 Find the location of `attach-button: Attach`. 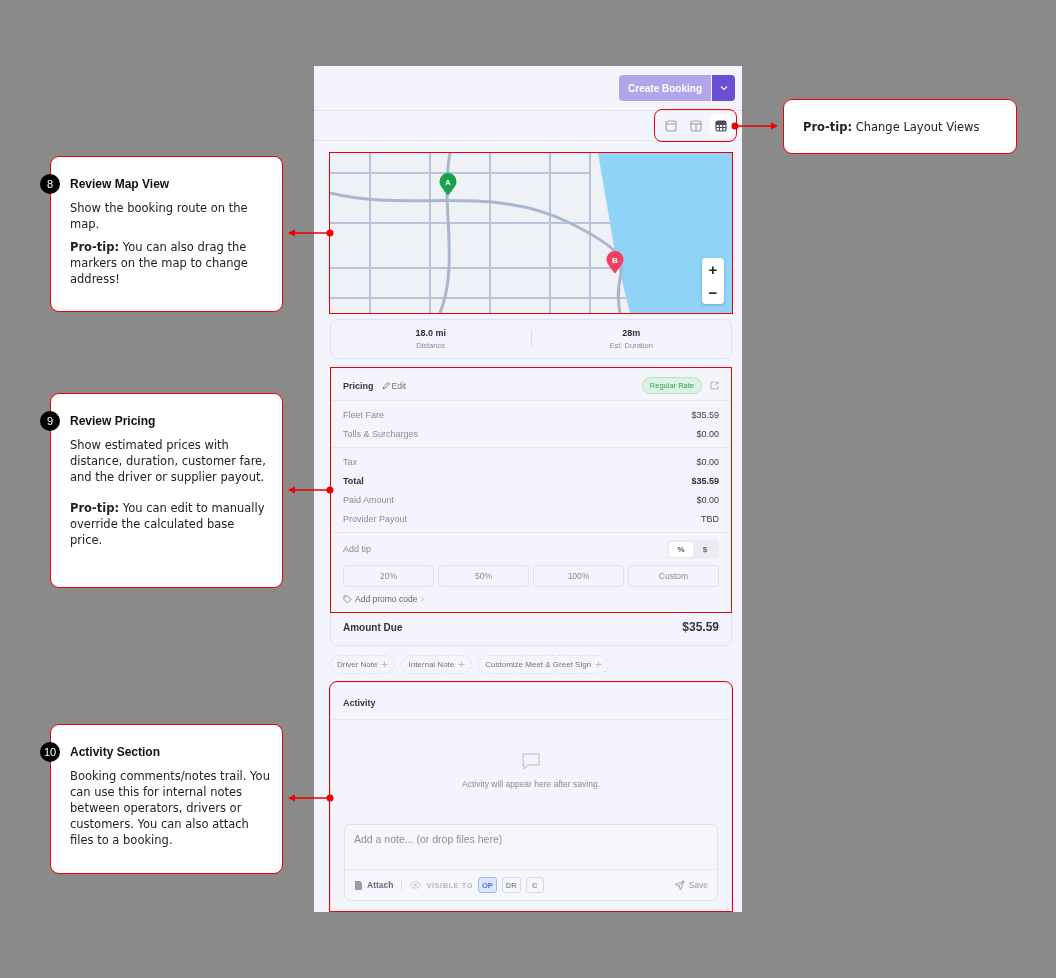

attach-button: Attach is located at coordinates (374, 885).